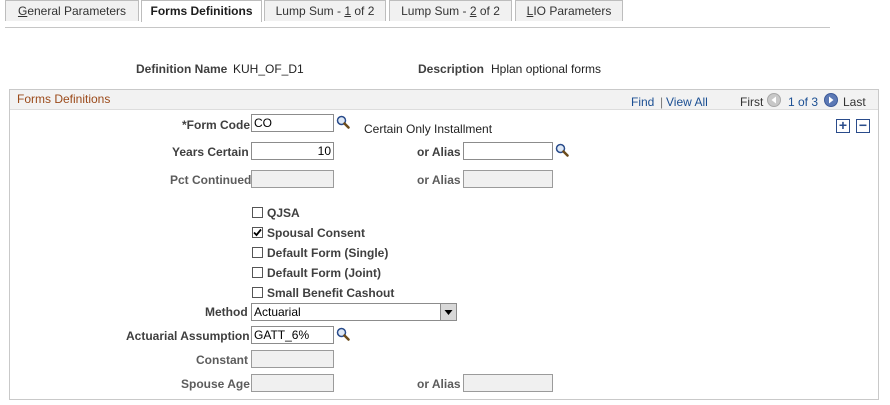  I want to click on form-code-input, so click(292, 123).